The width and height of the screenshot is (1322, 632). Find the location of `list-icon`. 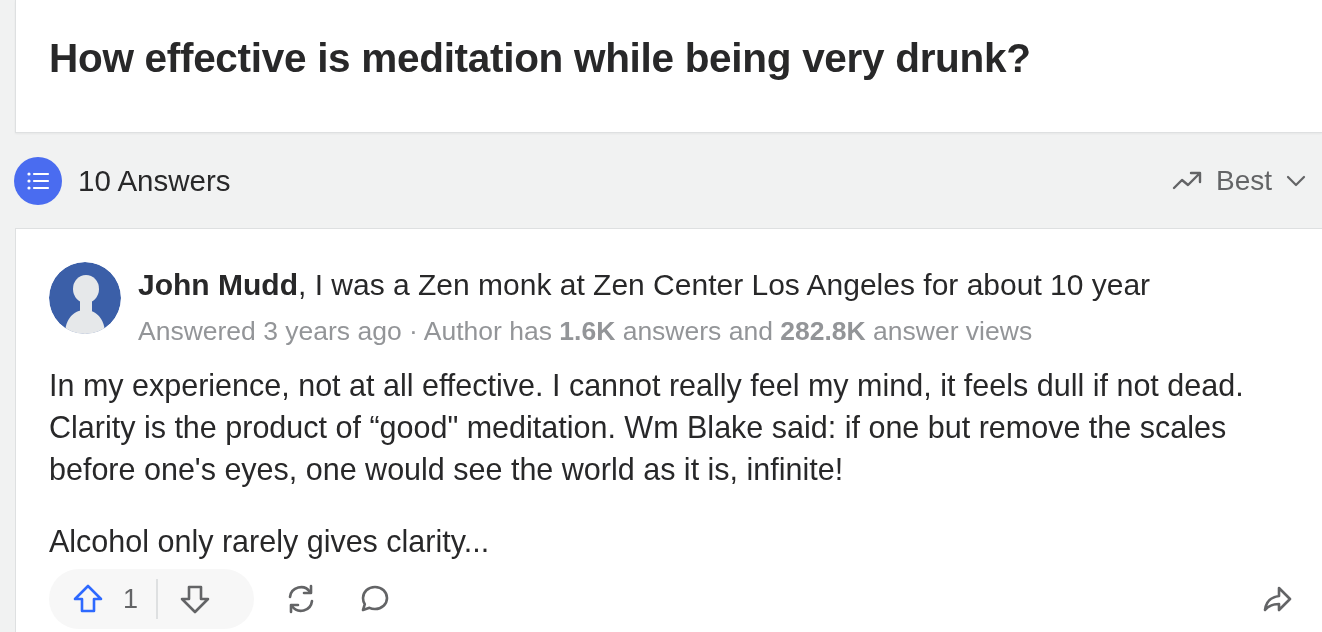

list-icon is located at coordinates (38, 180).